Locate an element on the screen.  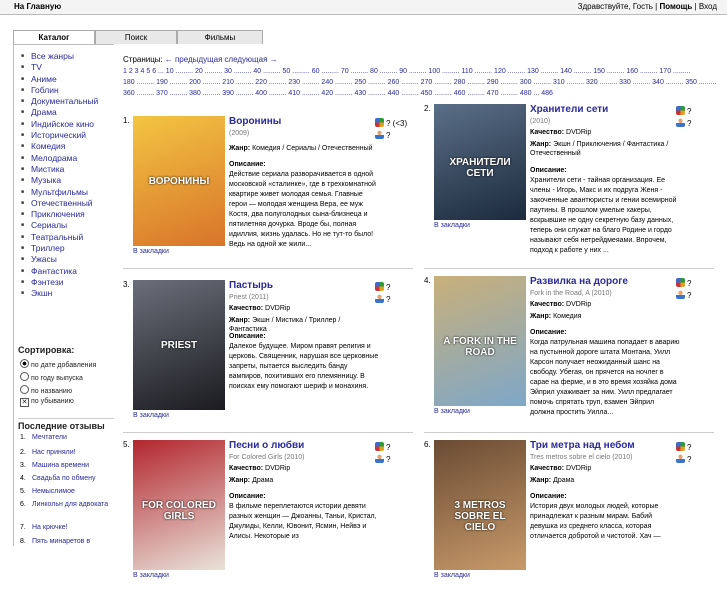
genre-item: Мультфильмы is located at coordinates (66, 193).